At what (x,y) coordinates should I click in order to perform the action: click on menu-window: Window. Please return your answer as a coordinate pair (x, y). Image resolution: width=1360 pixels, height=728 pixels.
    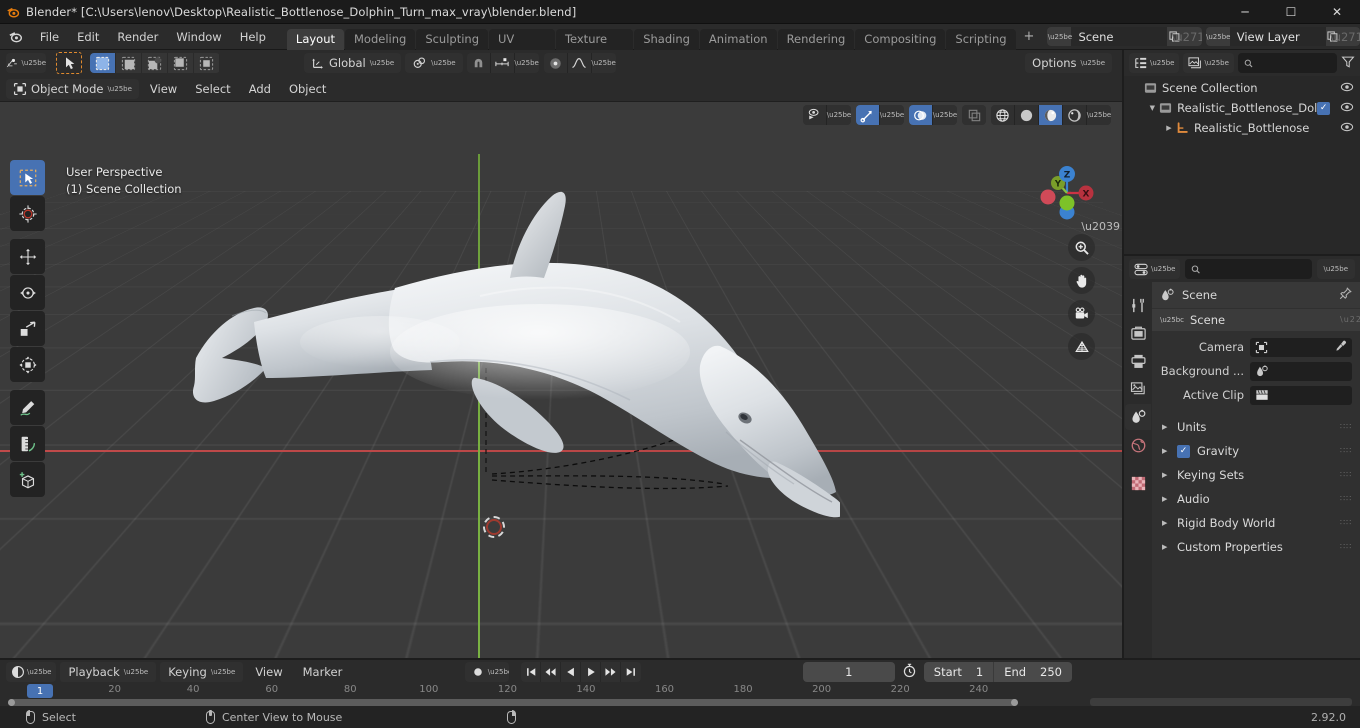
    Looking at the image, I should click on (198, 37).